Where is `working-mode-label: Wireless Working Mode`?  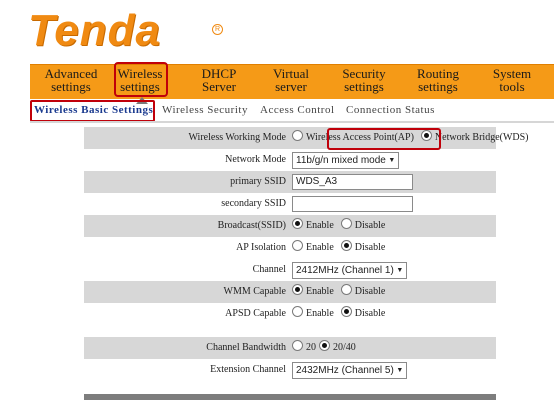 working-mode-label: Wireless Working Mode is located at coordinates (237, 137).